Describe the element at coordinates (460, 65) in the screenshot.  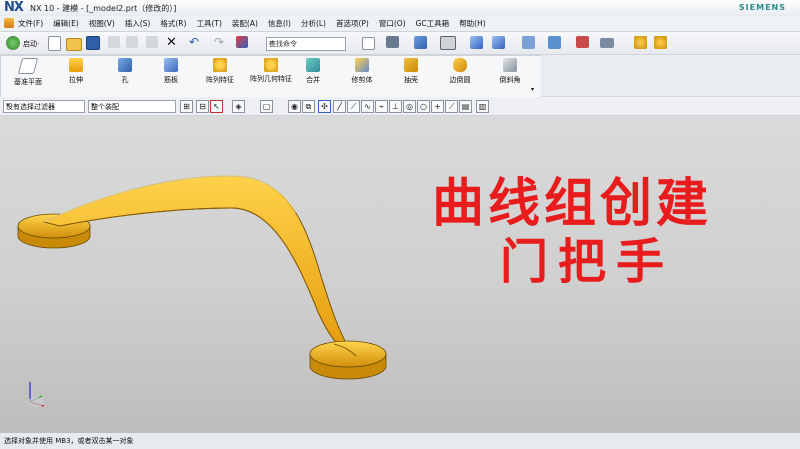
I see `edge-blend-icon` at that location.